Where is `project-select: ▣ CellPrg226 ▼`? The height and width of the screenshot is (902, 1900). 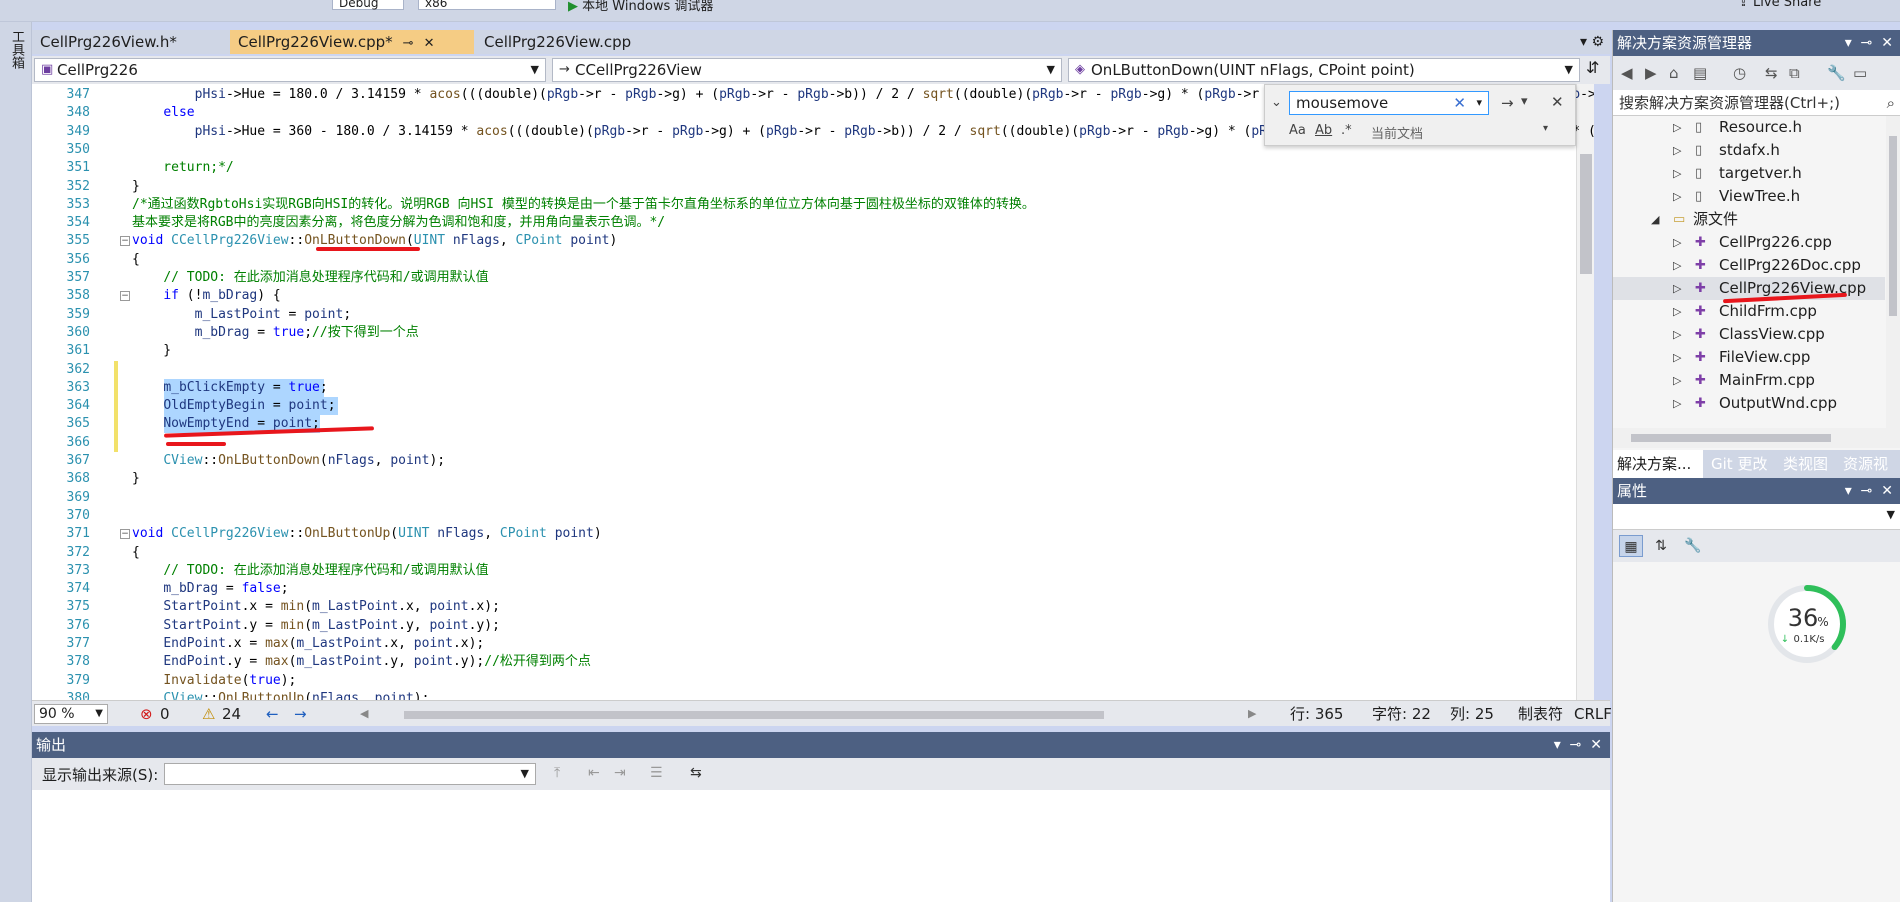
project-select: ▣ CellPrg226 ▼ is located at coordinates (290, 70).